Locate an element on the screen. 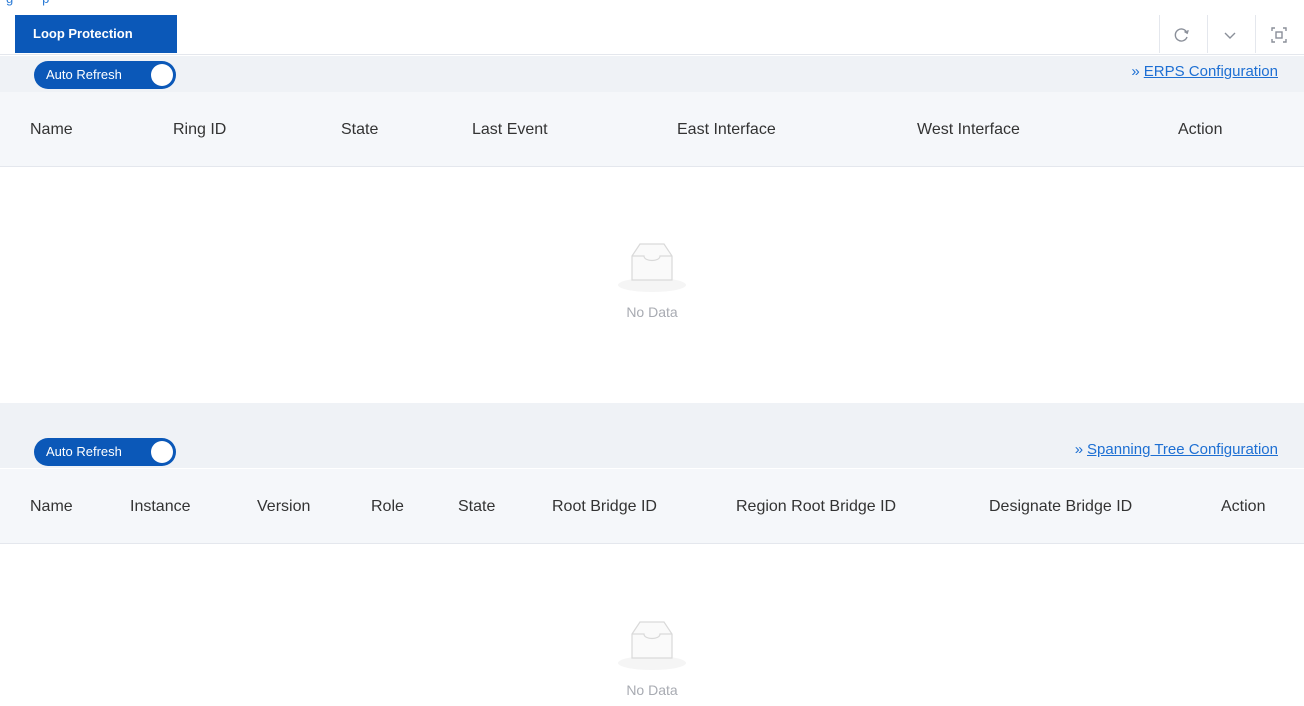 The height and width of the screenshot is (706, 1304). erps-configuration-link: » ERPS Configuration is located at coordinates (1204, 71).